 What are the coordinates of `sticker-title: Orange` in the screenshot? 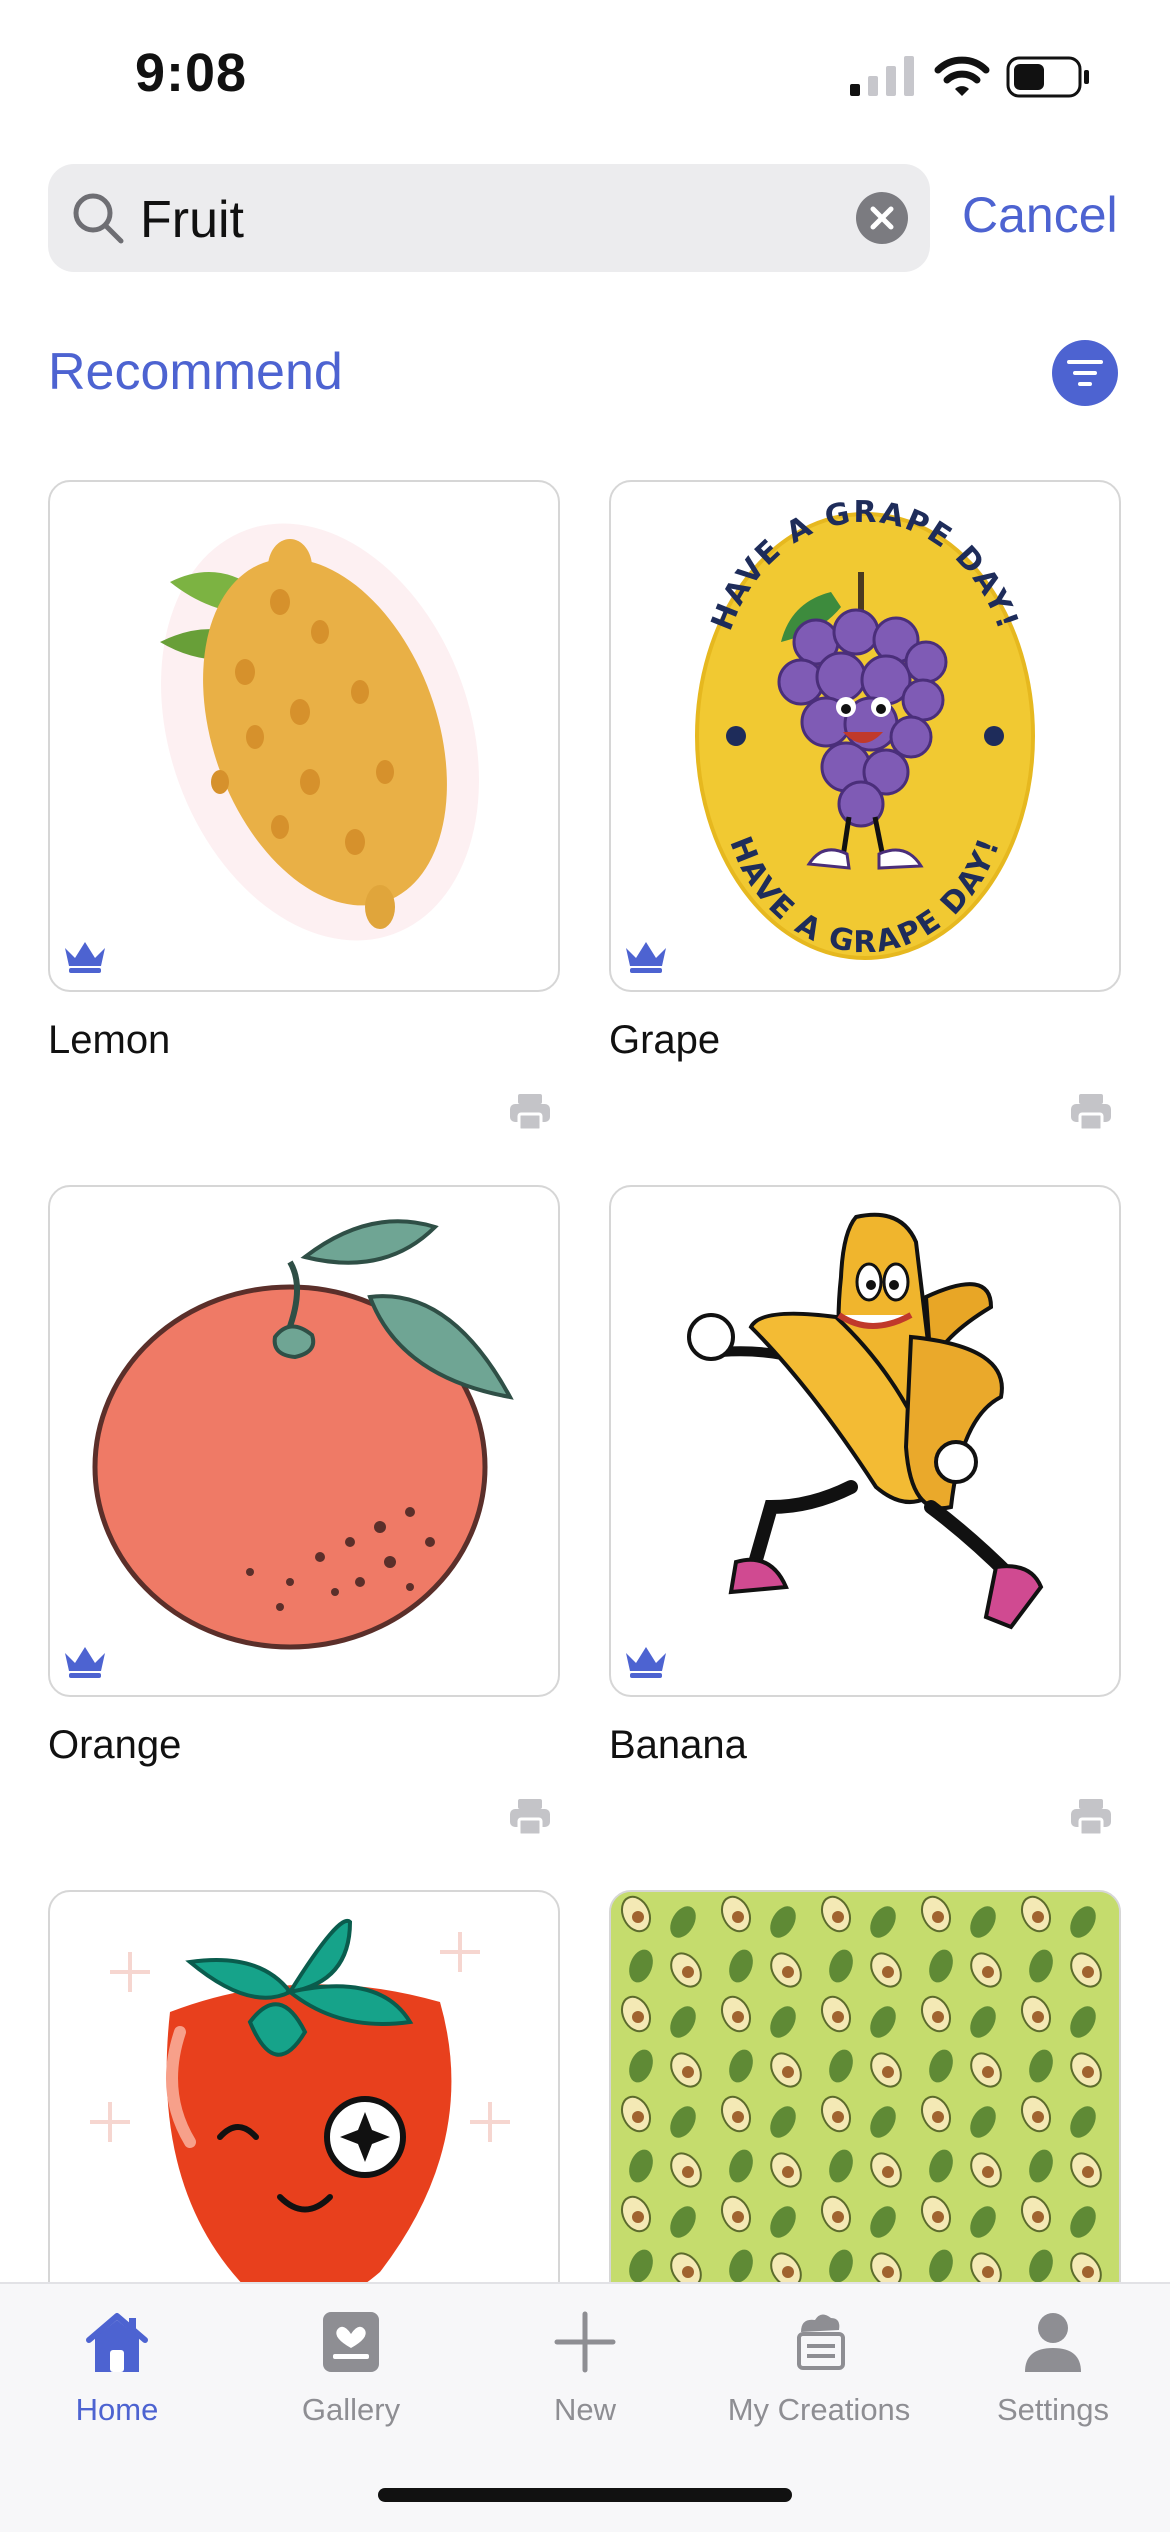 It's located at (115, 1745).